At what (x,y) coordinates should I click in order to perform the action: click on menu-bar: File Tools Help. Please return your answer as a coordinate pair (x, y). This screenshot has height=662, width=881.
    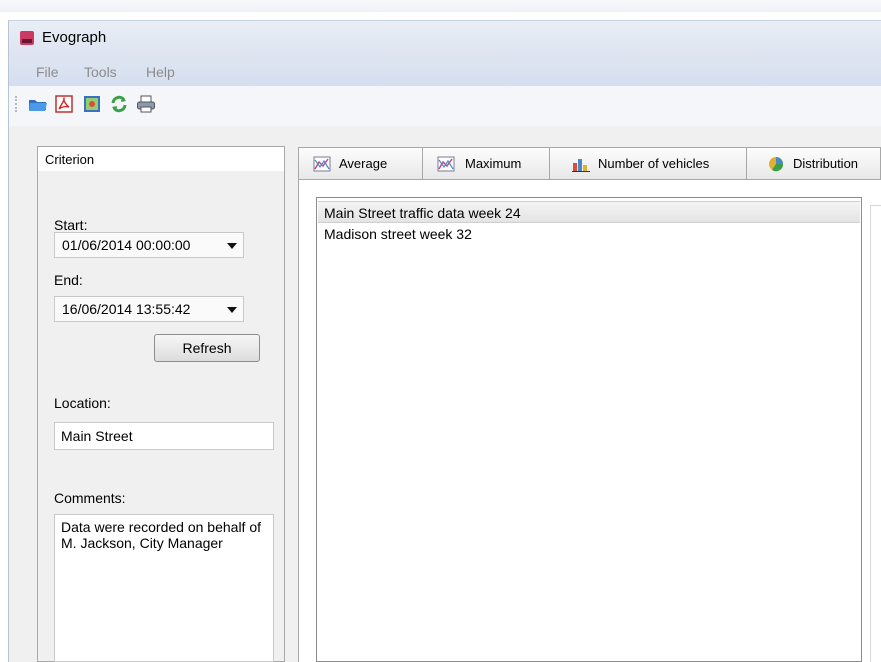
    Looking at the image, I should click on (444, 73).